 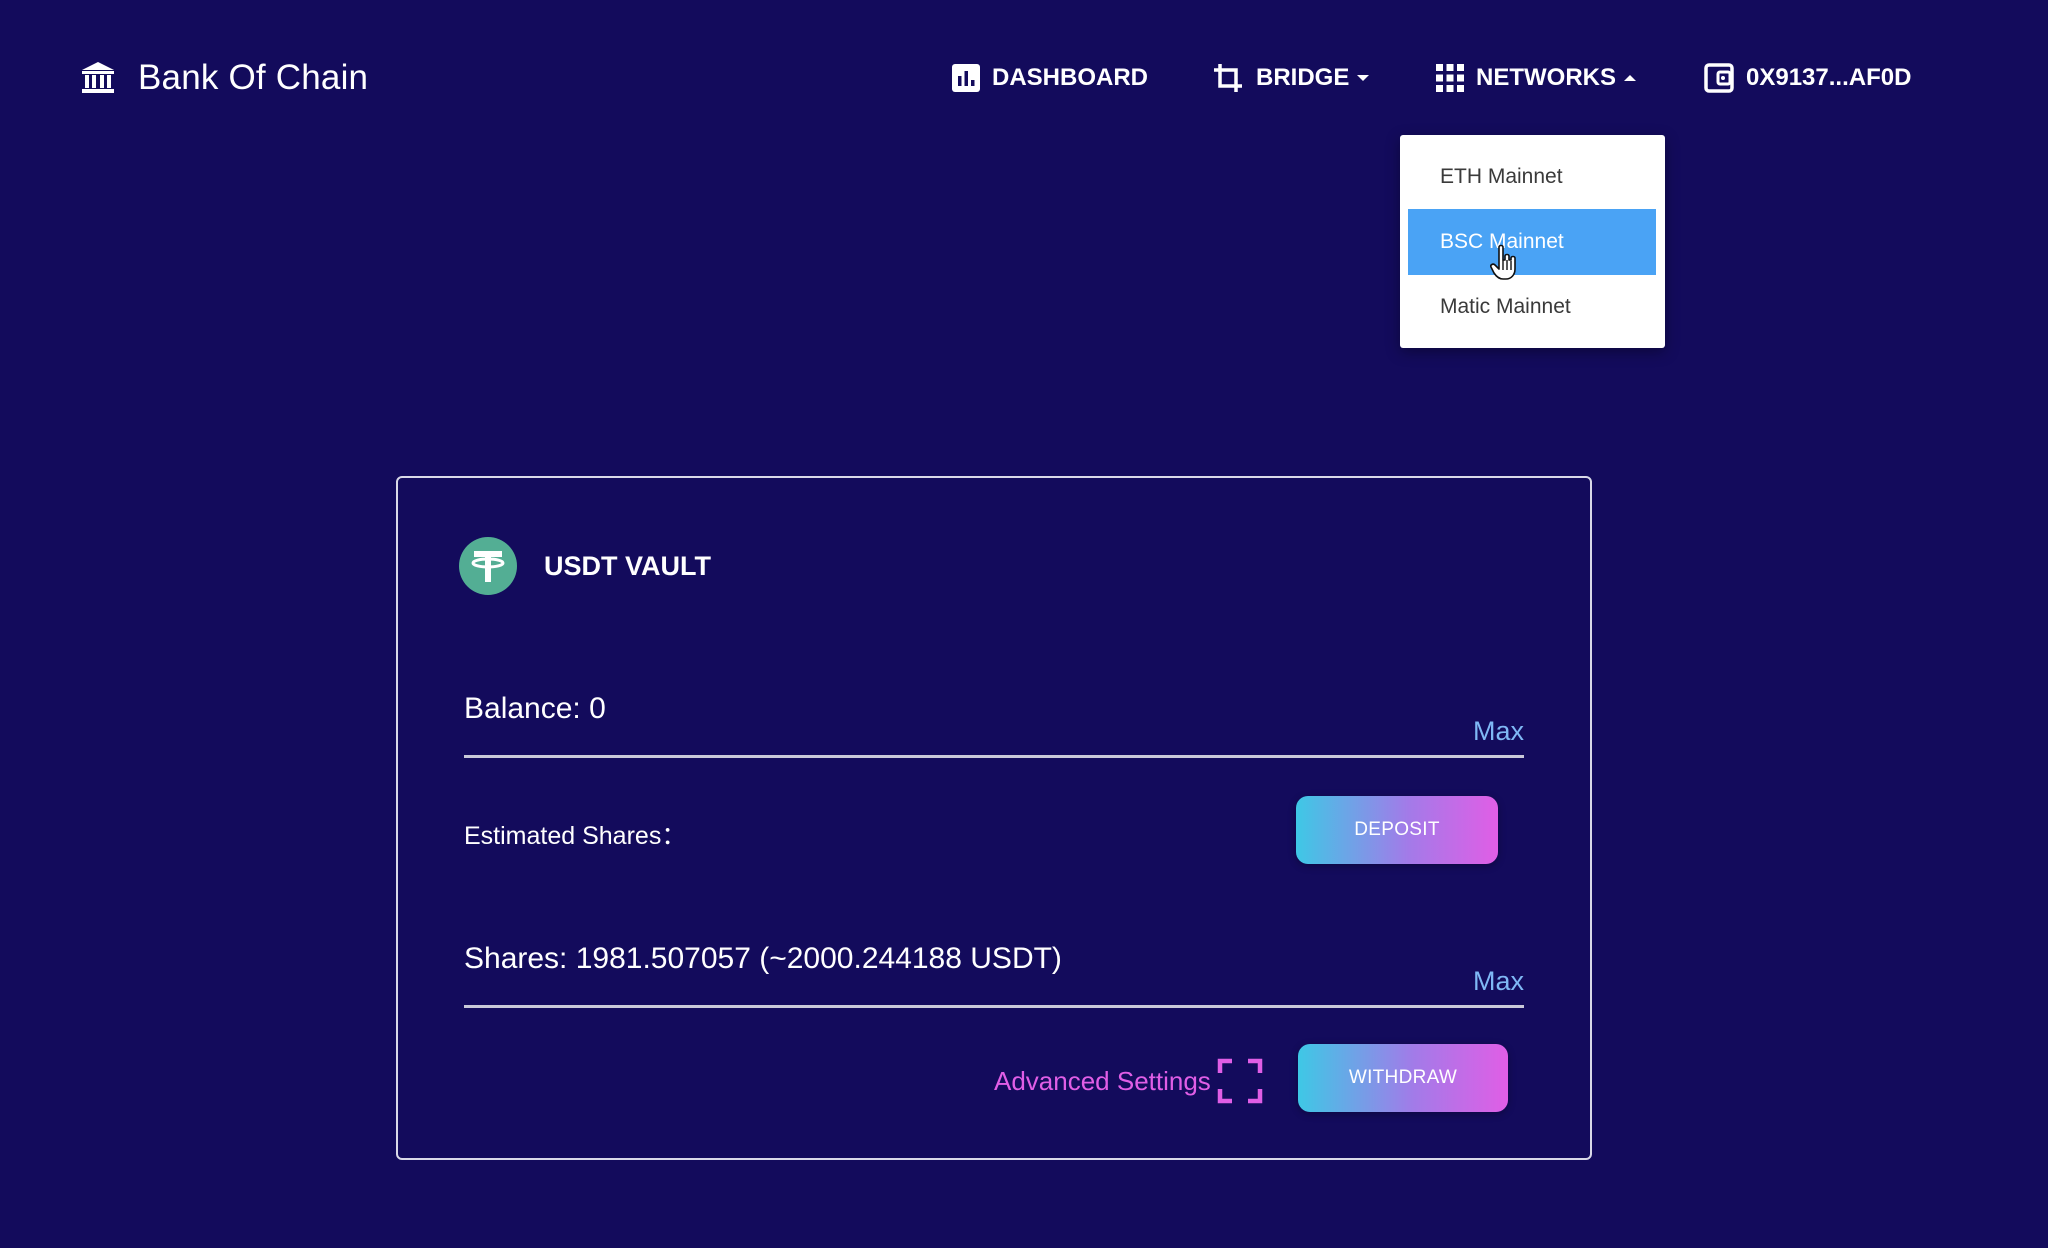 What do you see at coordinates (1237, 1081) in the screenshot?
I see `expand-icon` at bounding box center [1237, 1081].